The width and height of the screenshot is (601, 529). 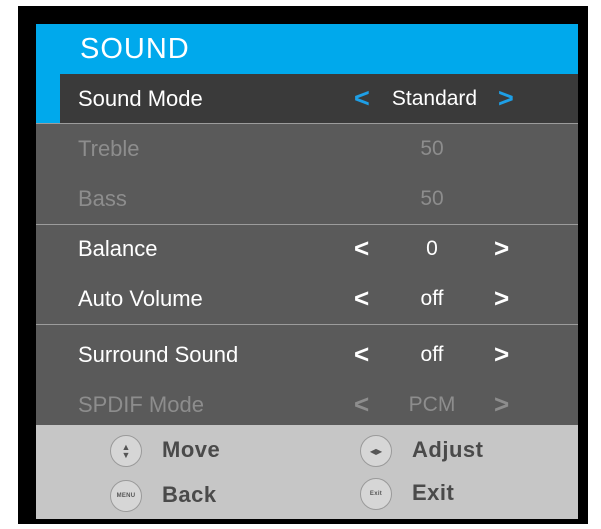 I want to click on surround-sound-right-arrow-icon: >, so click(x=501, y=354).